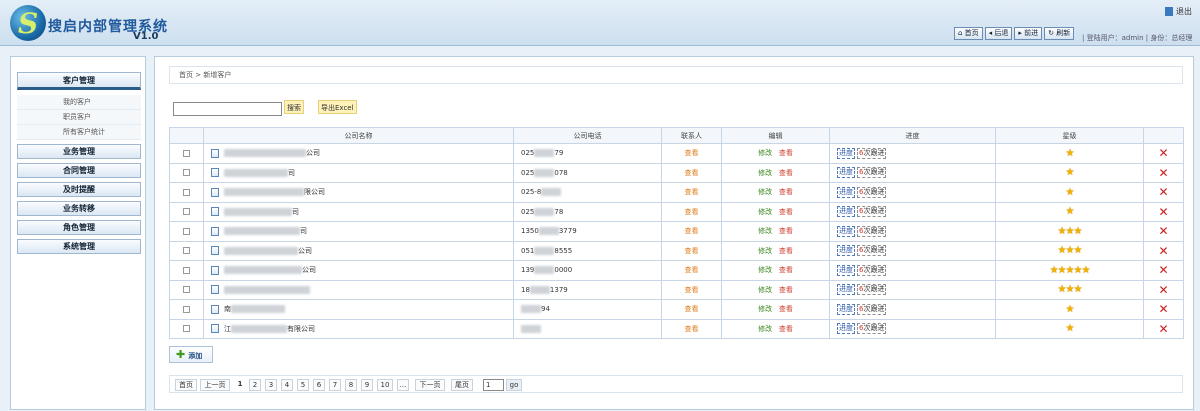  What do you see at coordinates (1178, 11) in the screenshot?
I see `exit-button: 退出` at bounding box center [1178, 11].